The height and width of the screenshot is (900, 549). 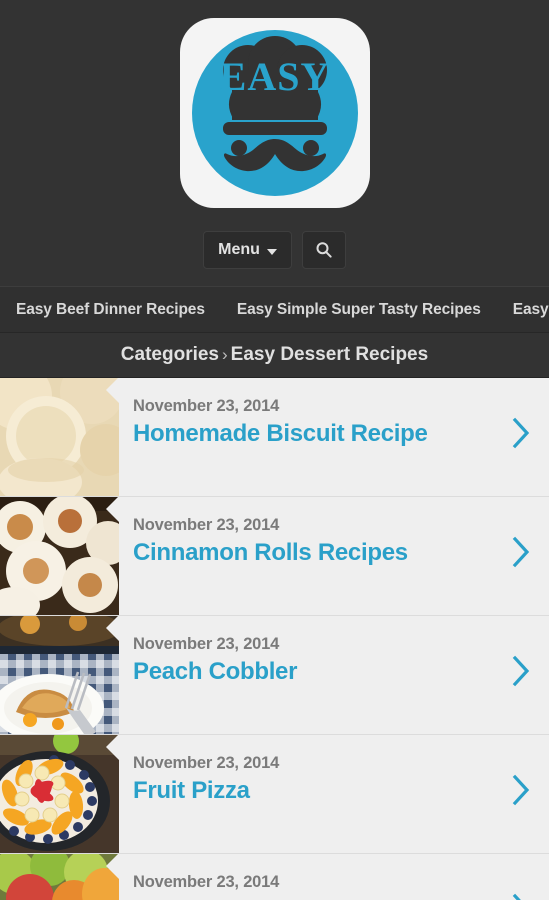 I want to click on table-row: November 23, 2014, so click(x=274, y=877).